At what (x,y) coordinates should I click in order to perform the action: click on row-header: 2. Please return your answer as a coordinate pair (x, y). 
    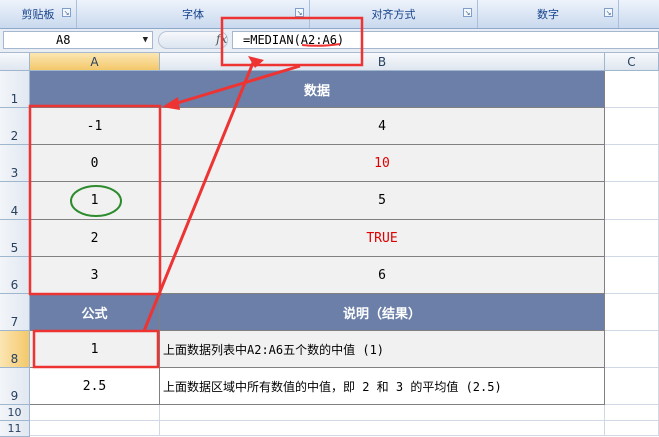
    Looking at the image, I should click on (15, 126).